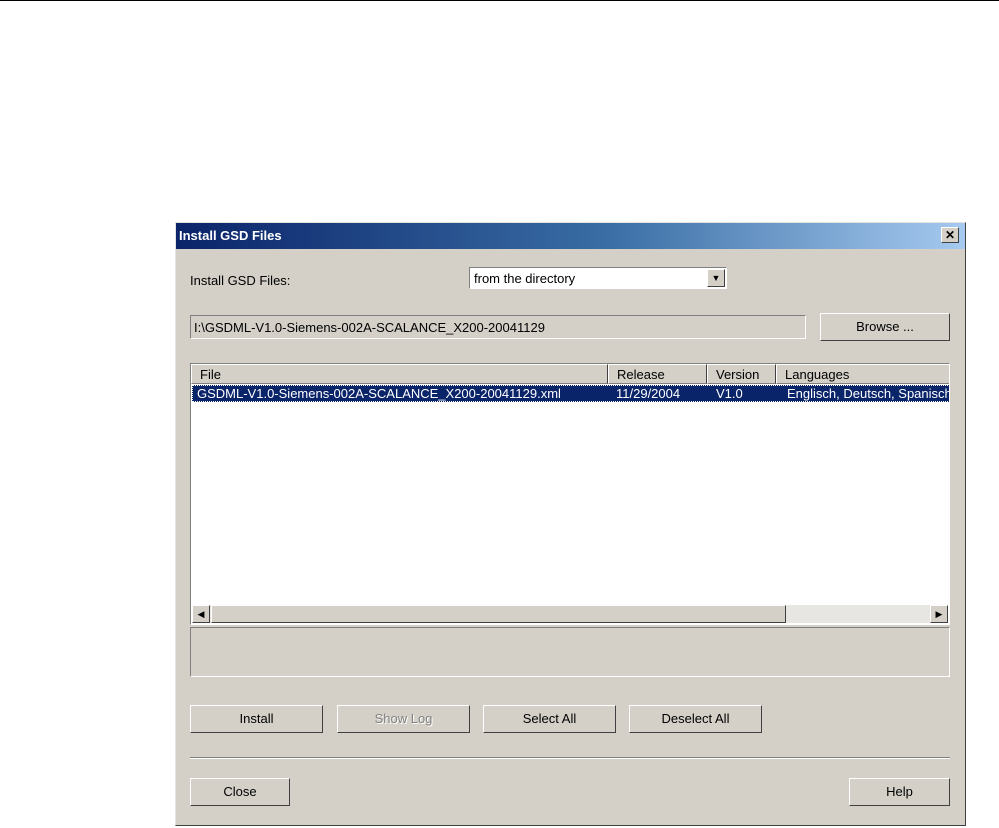 Image resolution: width=999 pixels, height=828 pixels. Describe the element at coordinates (549, 719) in the screenshot. I see `select-all-button: Select All` at that location.